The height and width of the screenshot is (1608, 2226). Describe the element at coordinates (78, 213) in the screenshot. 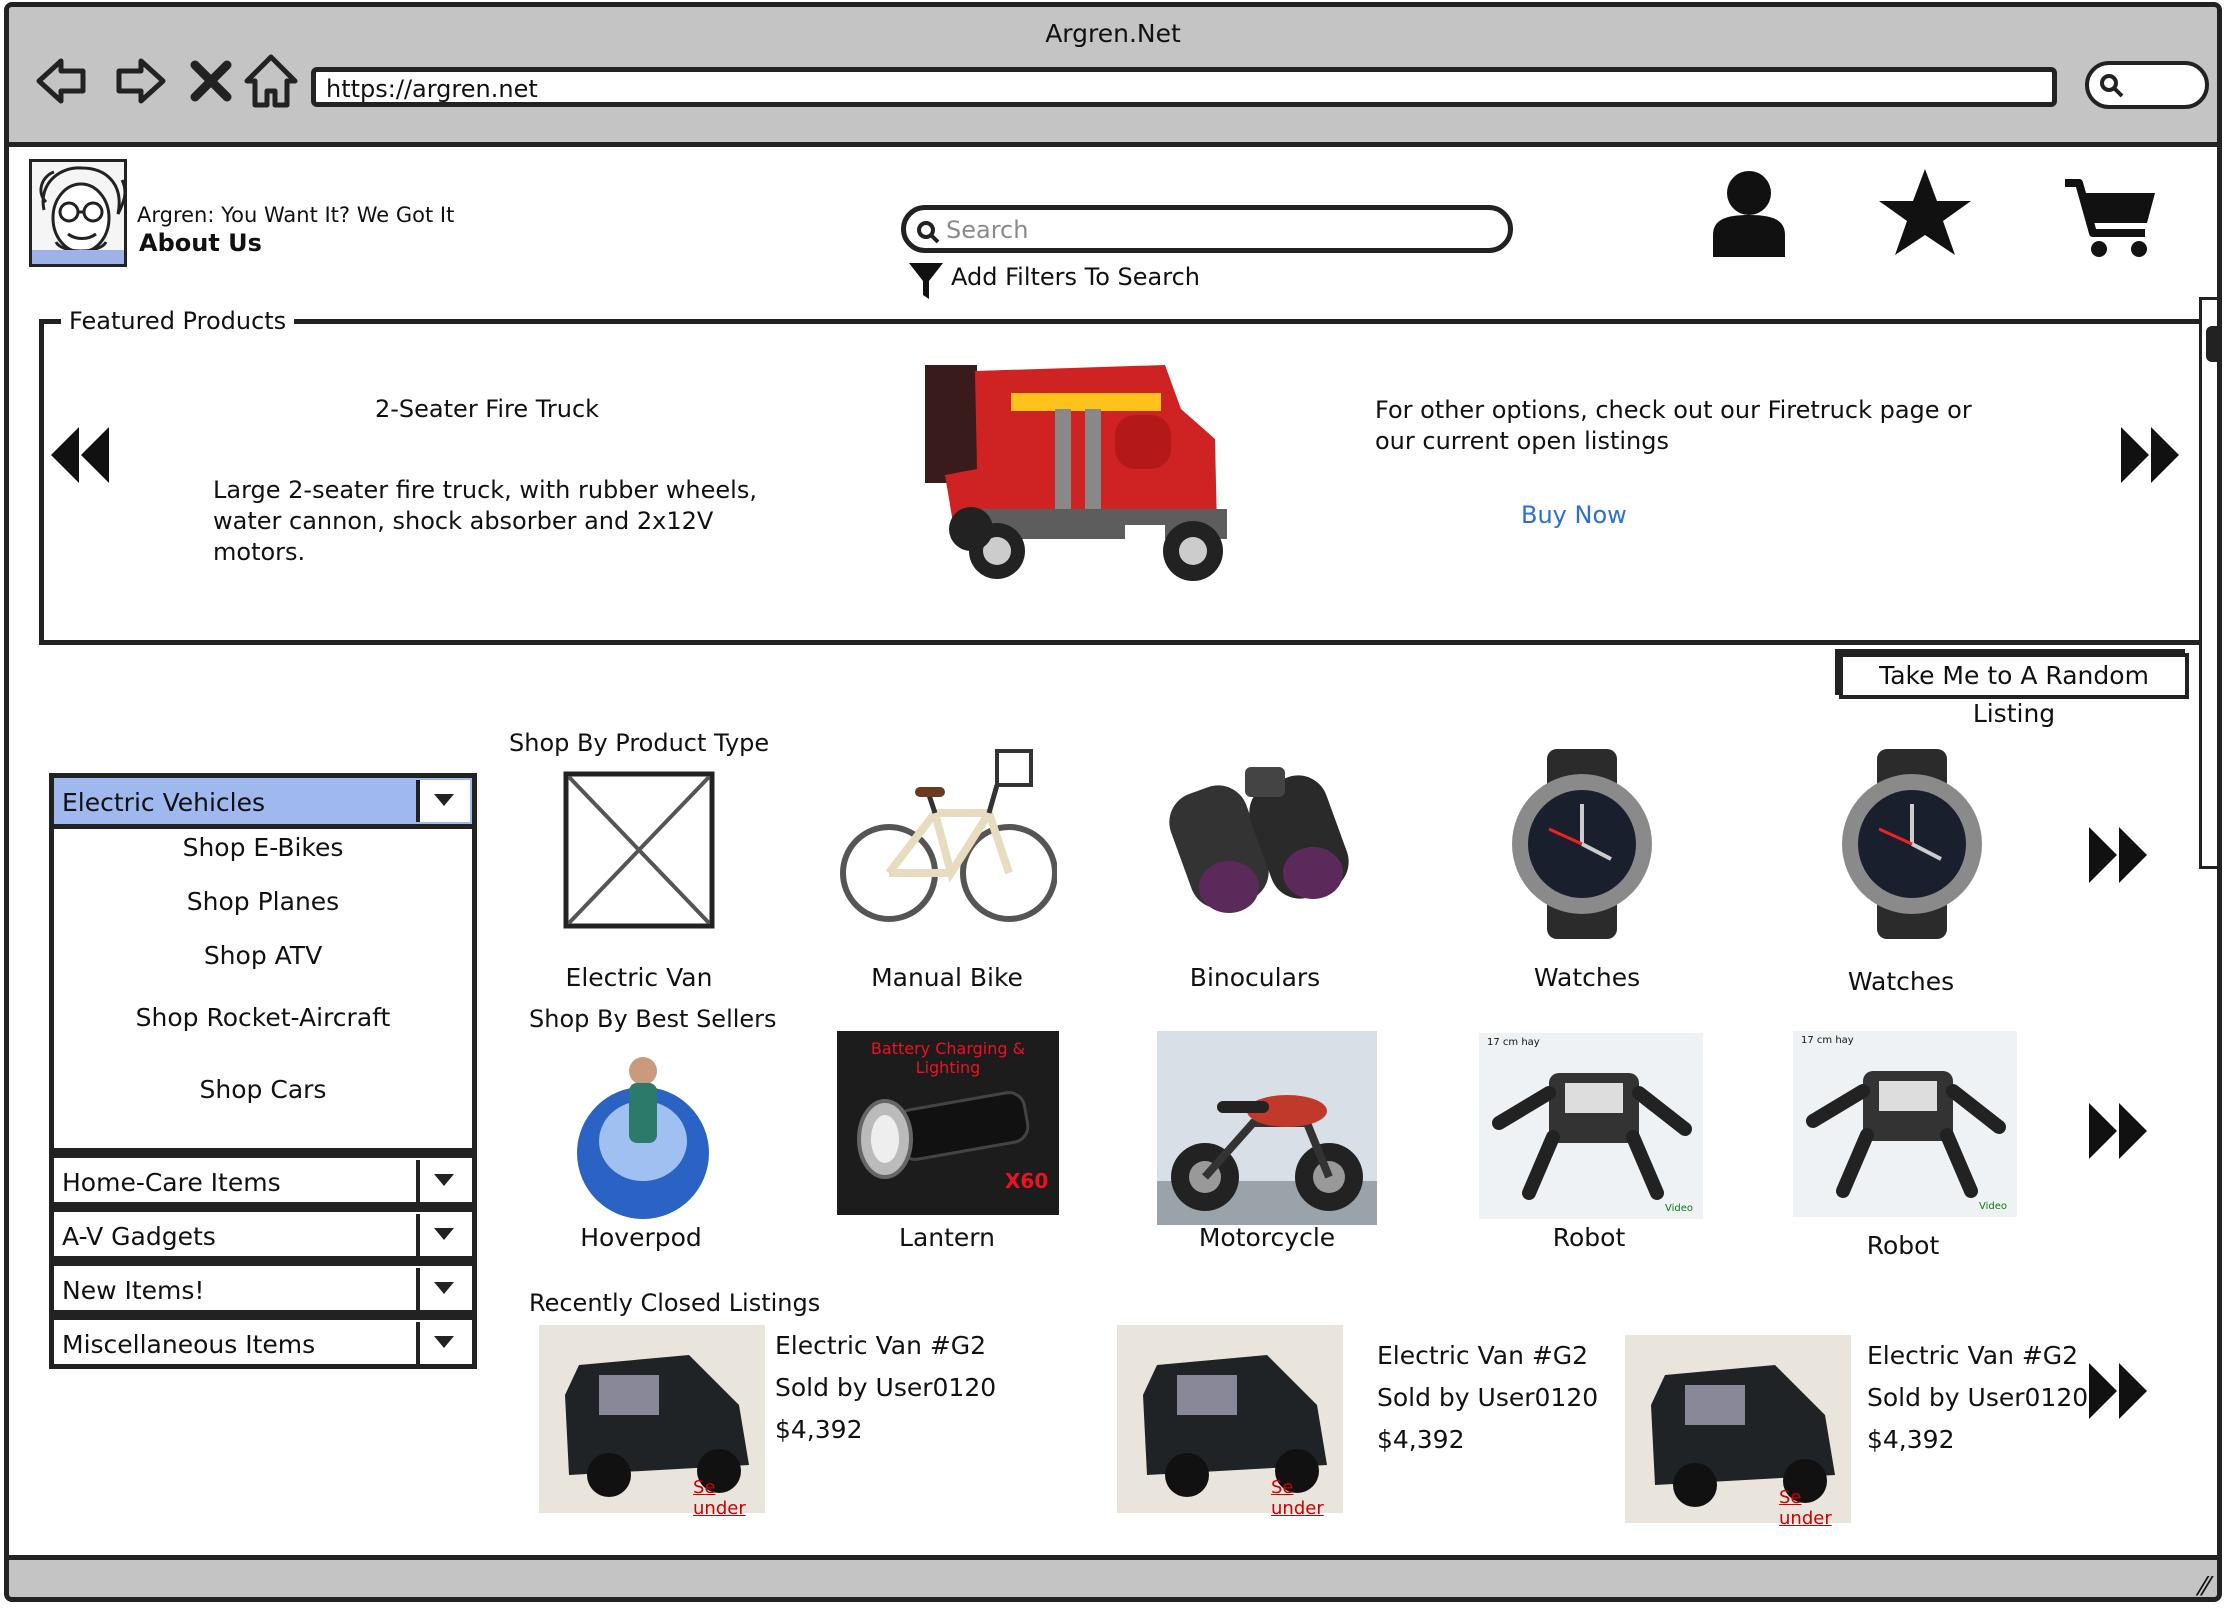

I see `logo` at that location.